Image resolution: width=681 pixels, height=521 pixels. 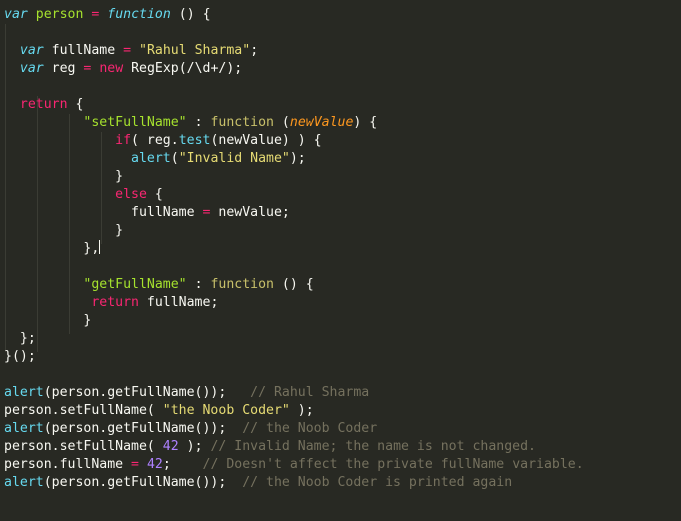 What do you see at coordinates (342, 285) in the screenshot?
I see `code-line: "getFullName" : function () {` at bounding box center [342, 285].